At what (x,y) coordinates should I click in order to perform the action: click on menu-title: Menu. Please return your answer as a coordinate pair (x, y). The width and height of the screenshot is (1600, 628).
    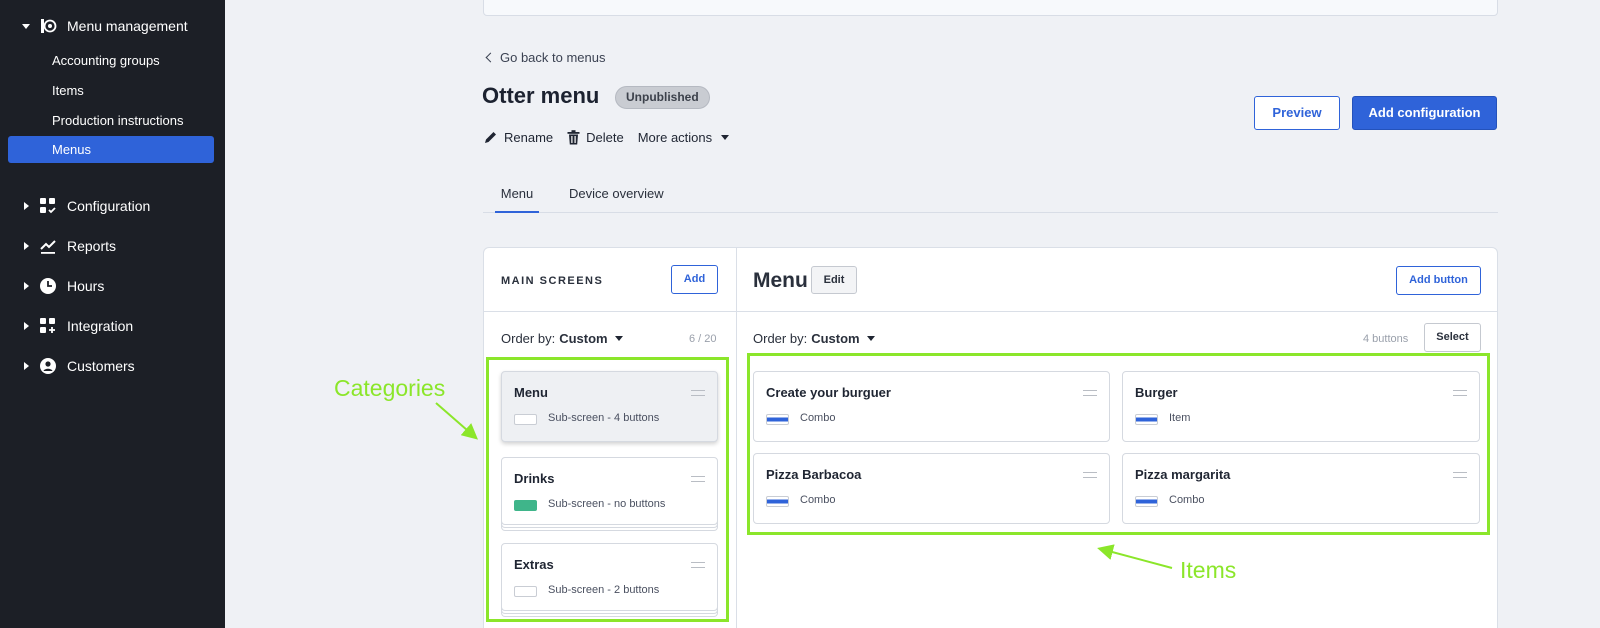
    Looking at the image, I should click on (780, 280).